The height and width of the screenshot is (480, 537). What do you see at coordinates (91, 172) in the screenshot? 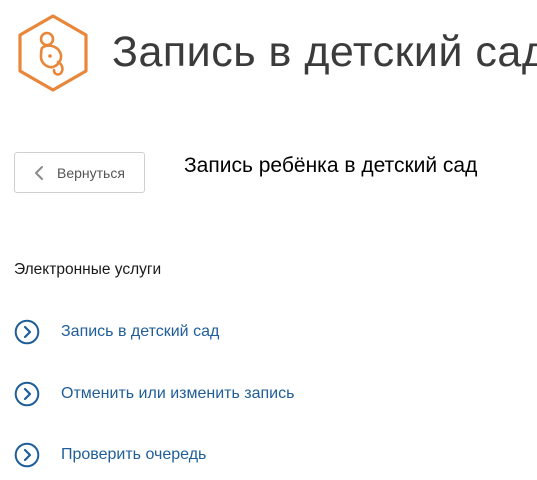
I see `back-button-label: Вернуться` at bounding box center [91, 172].